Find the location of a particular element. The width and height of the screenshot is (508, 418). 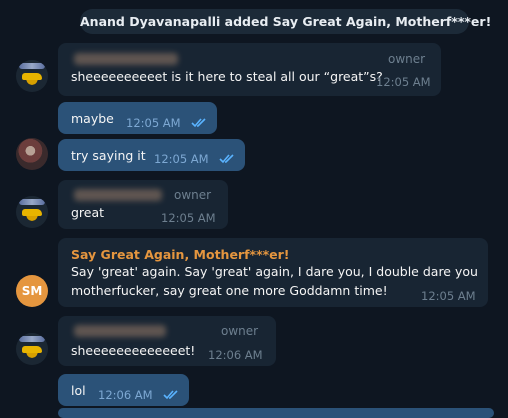

photo-avatar is located at coordinates (32, 154).